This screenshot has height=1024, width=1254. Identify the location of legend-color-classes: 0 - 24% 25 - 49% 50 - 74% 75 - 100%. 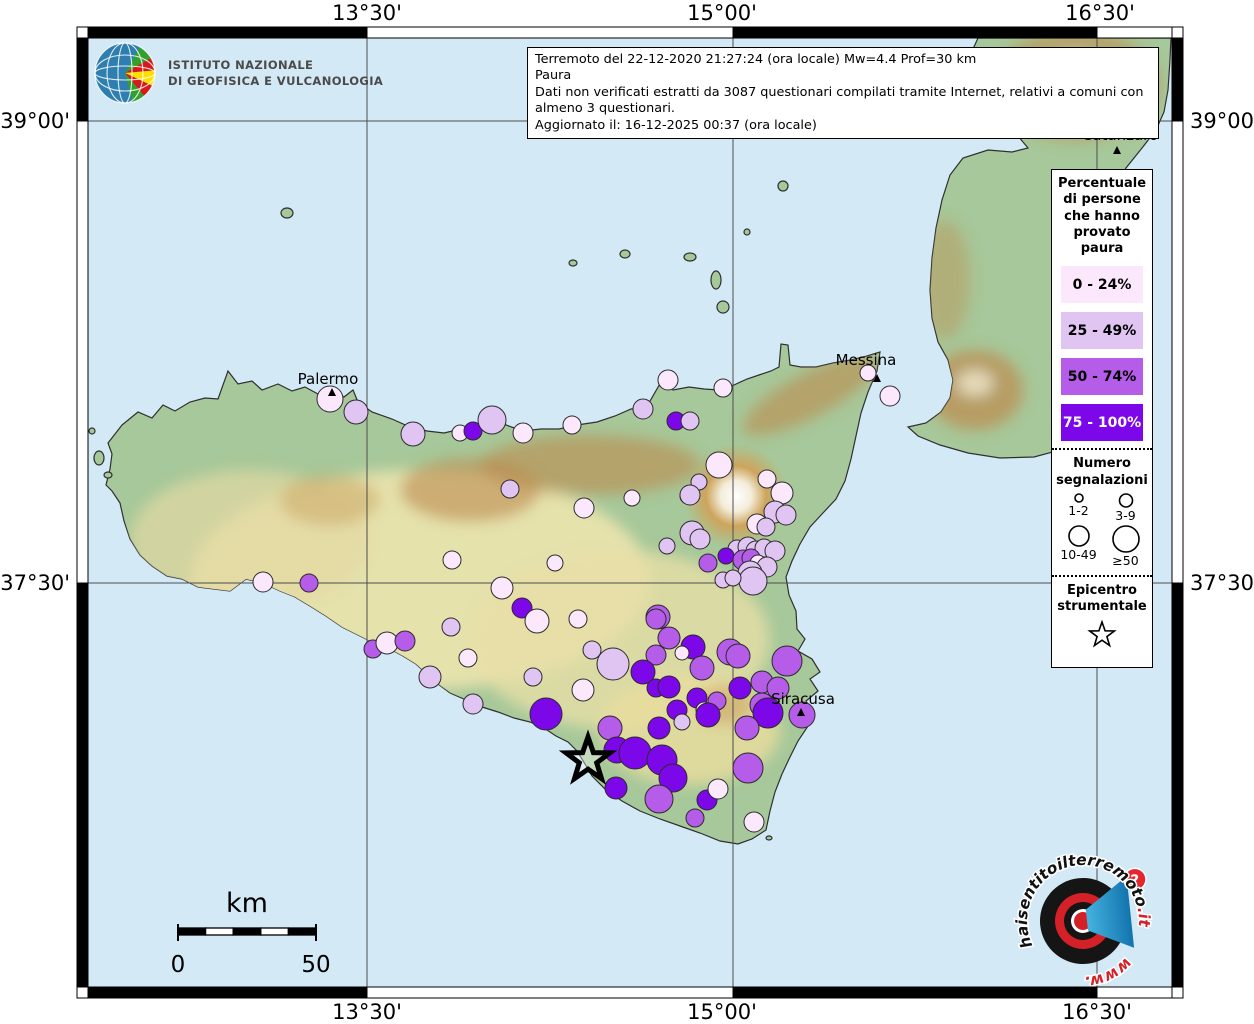
(1102, 354).